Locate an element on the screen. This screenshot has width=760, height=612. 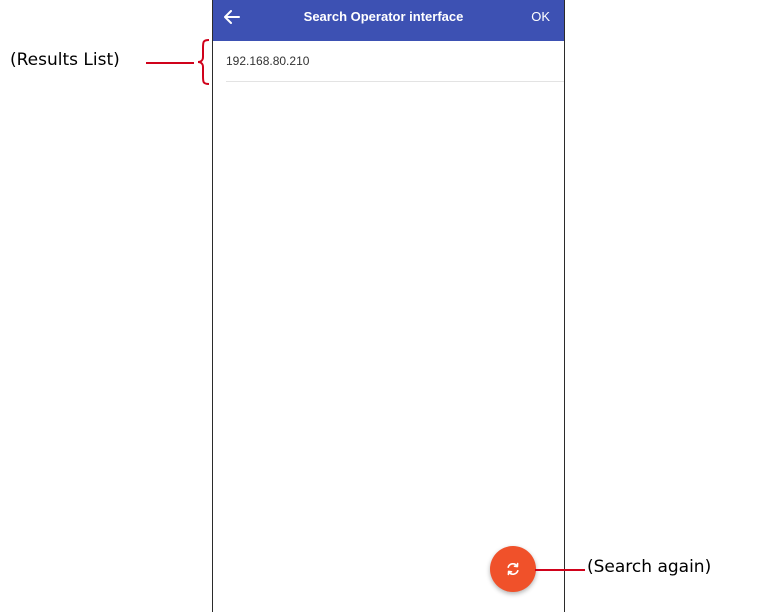
back-button is located at coordinates (232, 17).